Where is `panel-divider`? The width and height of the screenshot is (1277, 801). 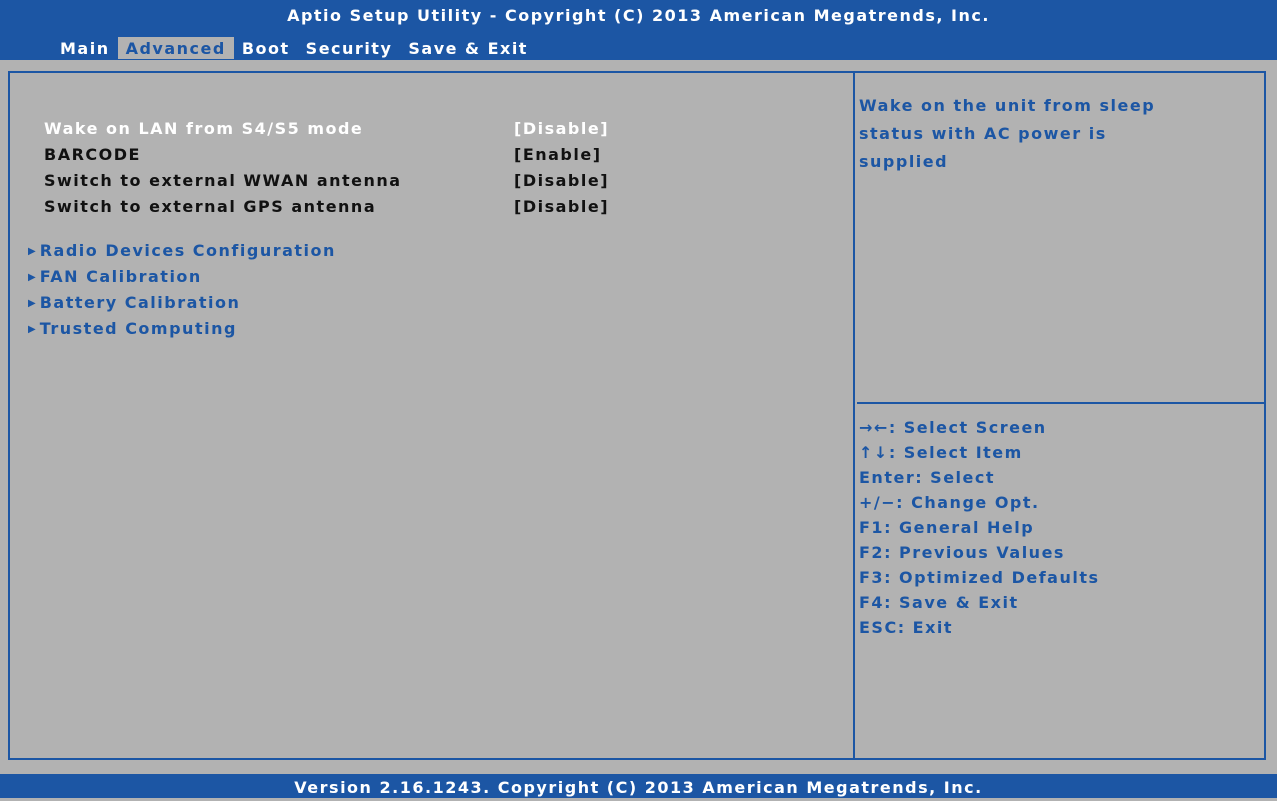
panel-divider is located at coordinates (854, 415).